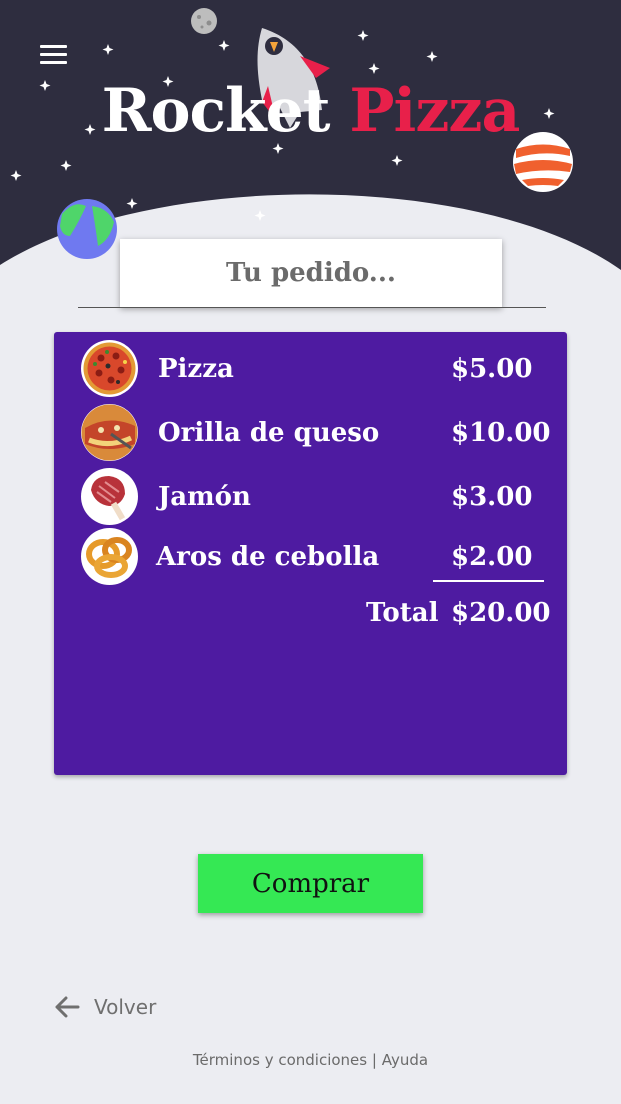  What do you see at coordinates (280, 1060) in the screenshot?
I see `terms-link: Términos y condiciones` at bounding box center [280, 1060].